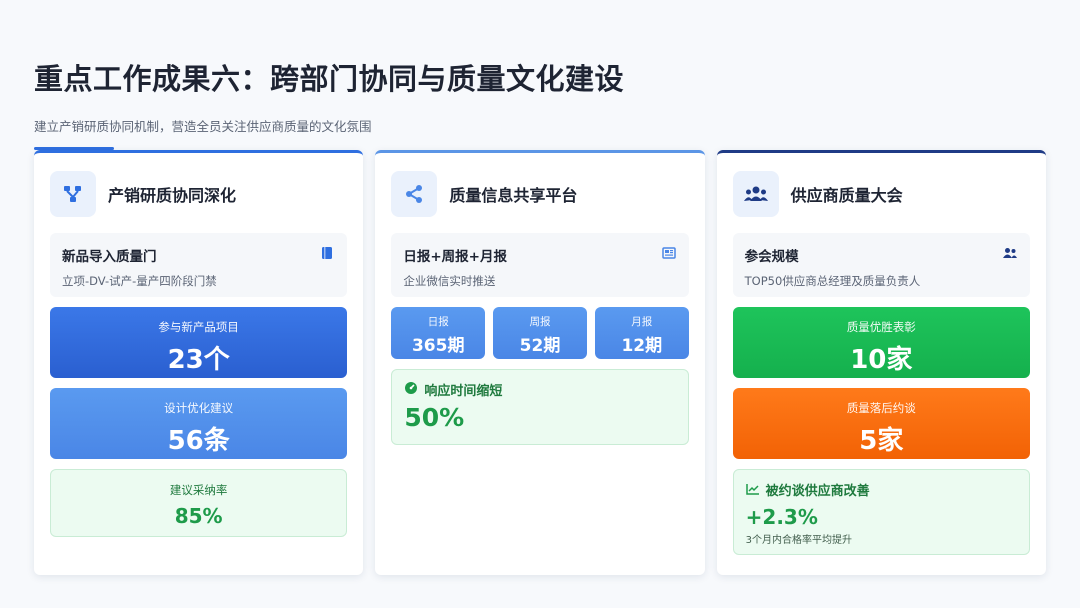  What do you see at coordinates (434, 417) in the screenshot?
I see `response-value: 50%` at bounding box center [434, 417].